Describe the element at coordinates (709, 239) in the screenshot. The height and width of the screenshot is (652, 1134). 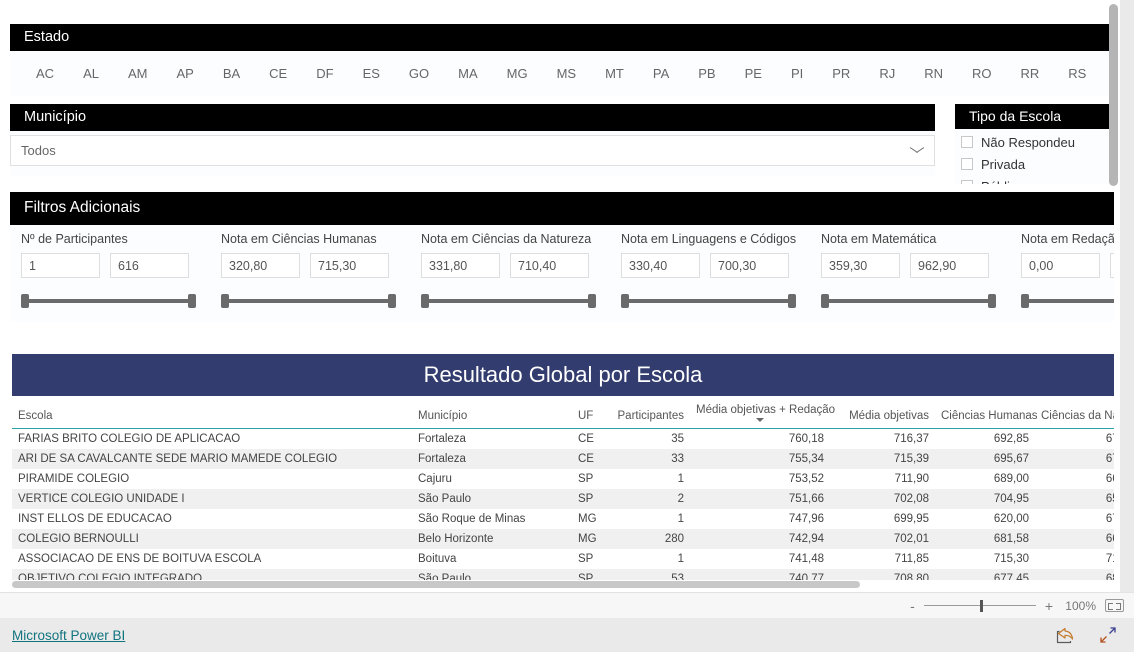
I see `filtro-label: Nota em Linguagens e Códigos` at that location.